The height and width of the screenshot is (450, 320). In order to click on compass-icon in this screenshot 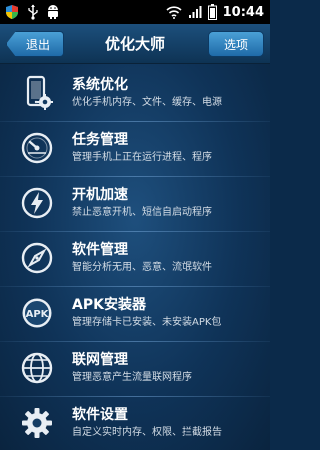, I will do `click(37, 258)`.